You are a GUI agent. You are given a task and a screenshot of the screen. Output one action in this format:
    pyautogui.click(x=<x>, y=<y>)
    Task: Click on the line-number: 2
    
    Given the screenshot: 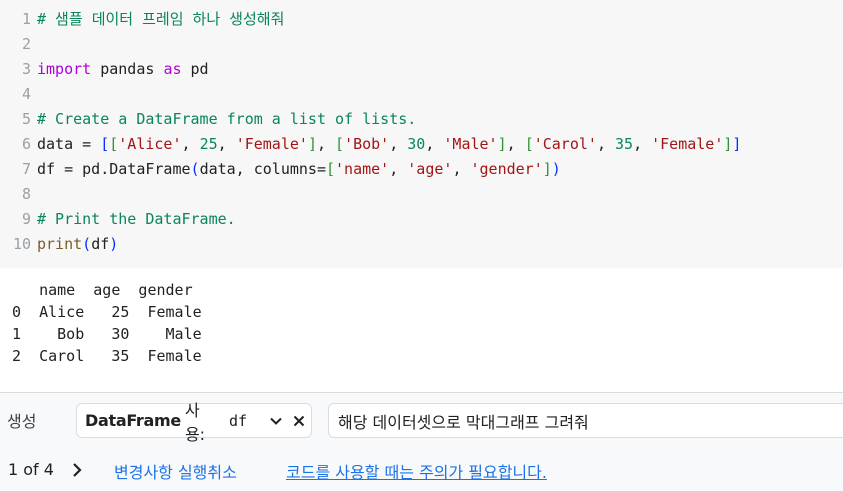 What is the action you would take?
    pyautogui.click(x=26, y=44)
    